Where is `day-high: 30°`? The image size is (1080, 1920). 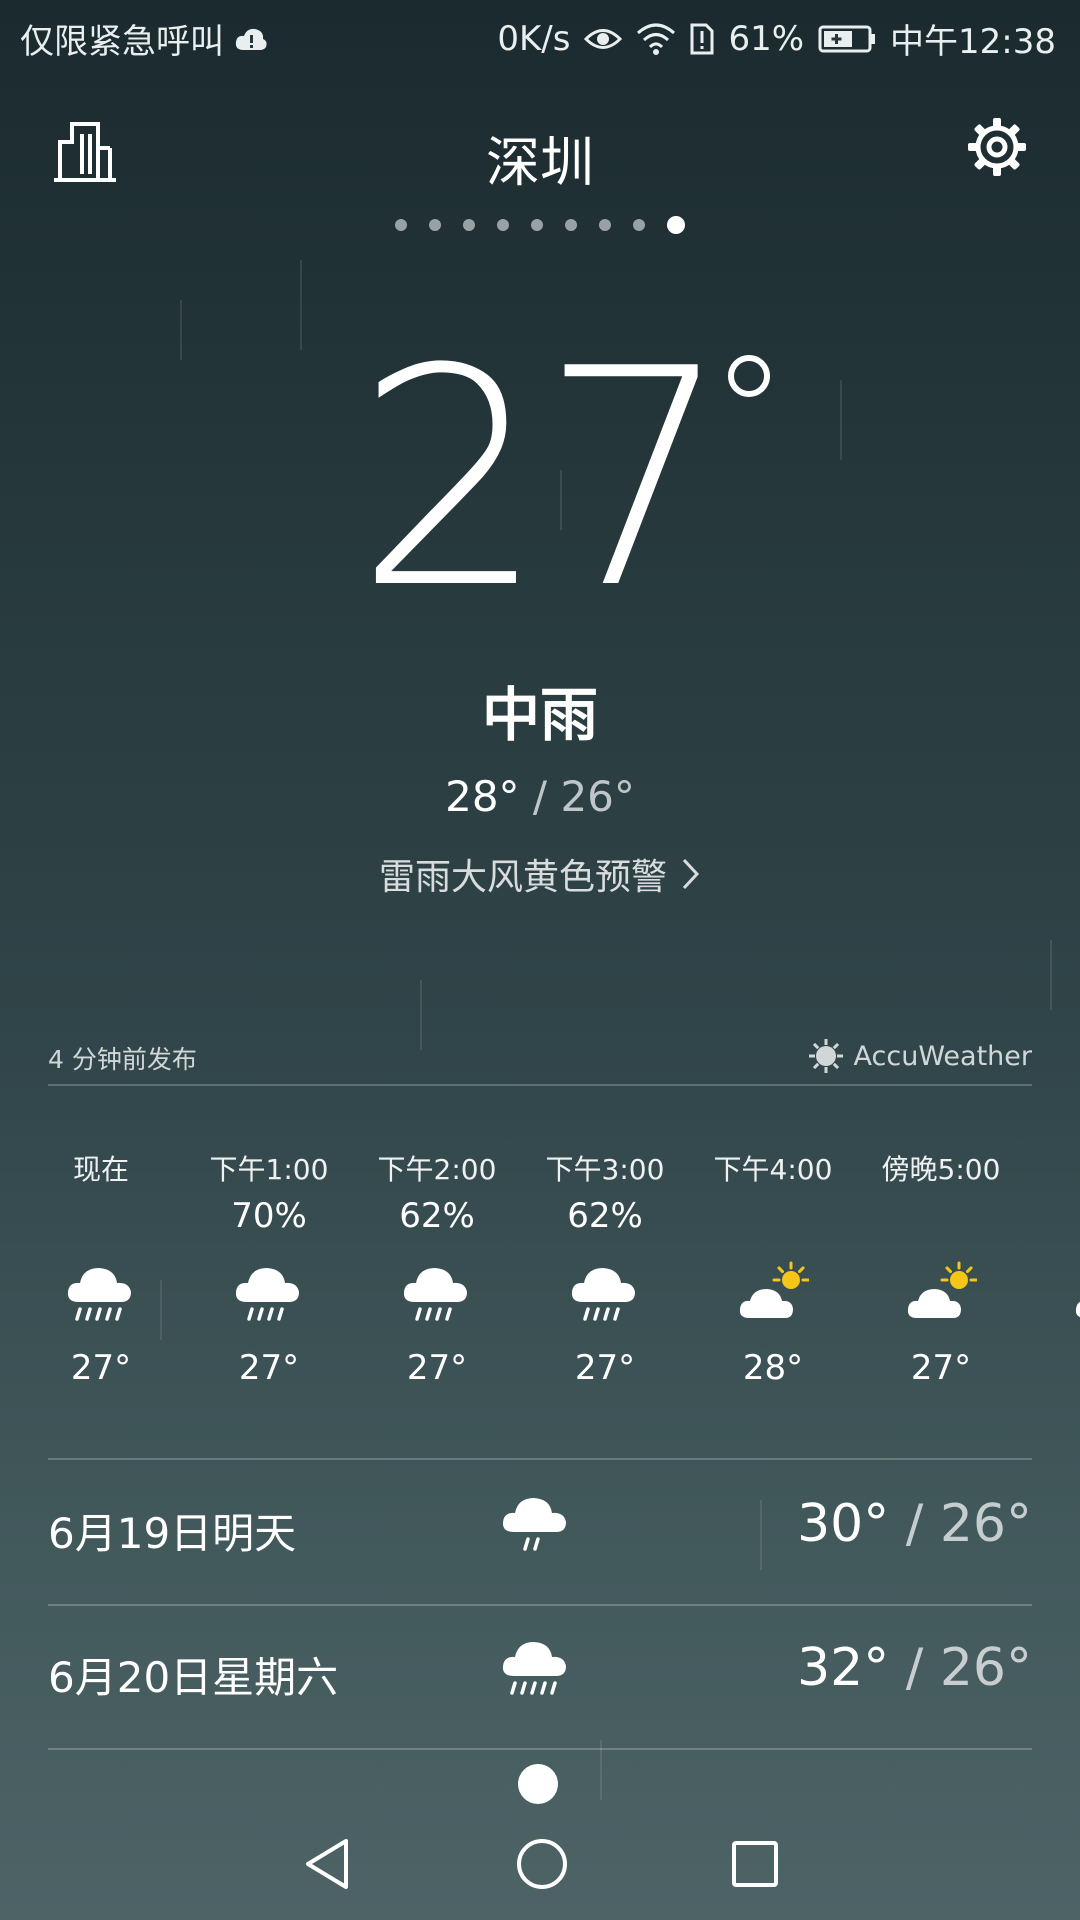
day-high: 30° is located at coordinates (843, 1524).